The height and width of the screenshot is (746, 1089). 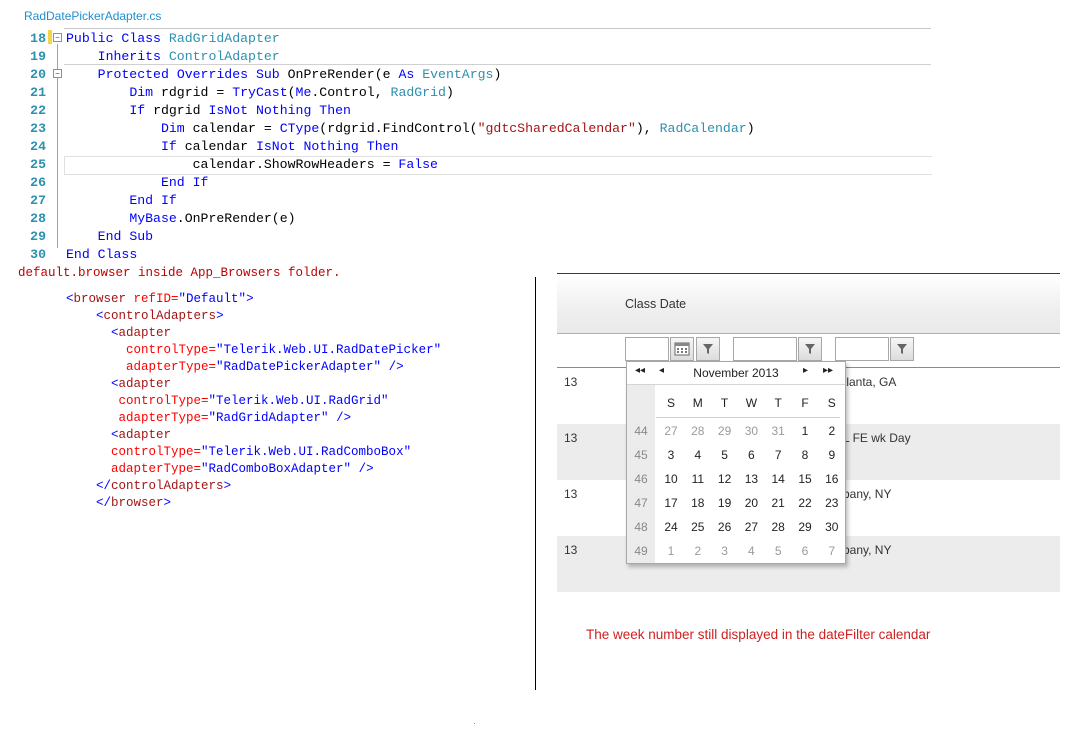 What do you see at coordinates (751, 479) in the screenshot?
I see `calendar-day: 13` at bounding box center [751, 479].